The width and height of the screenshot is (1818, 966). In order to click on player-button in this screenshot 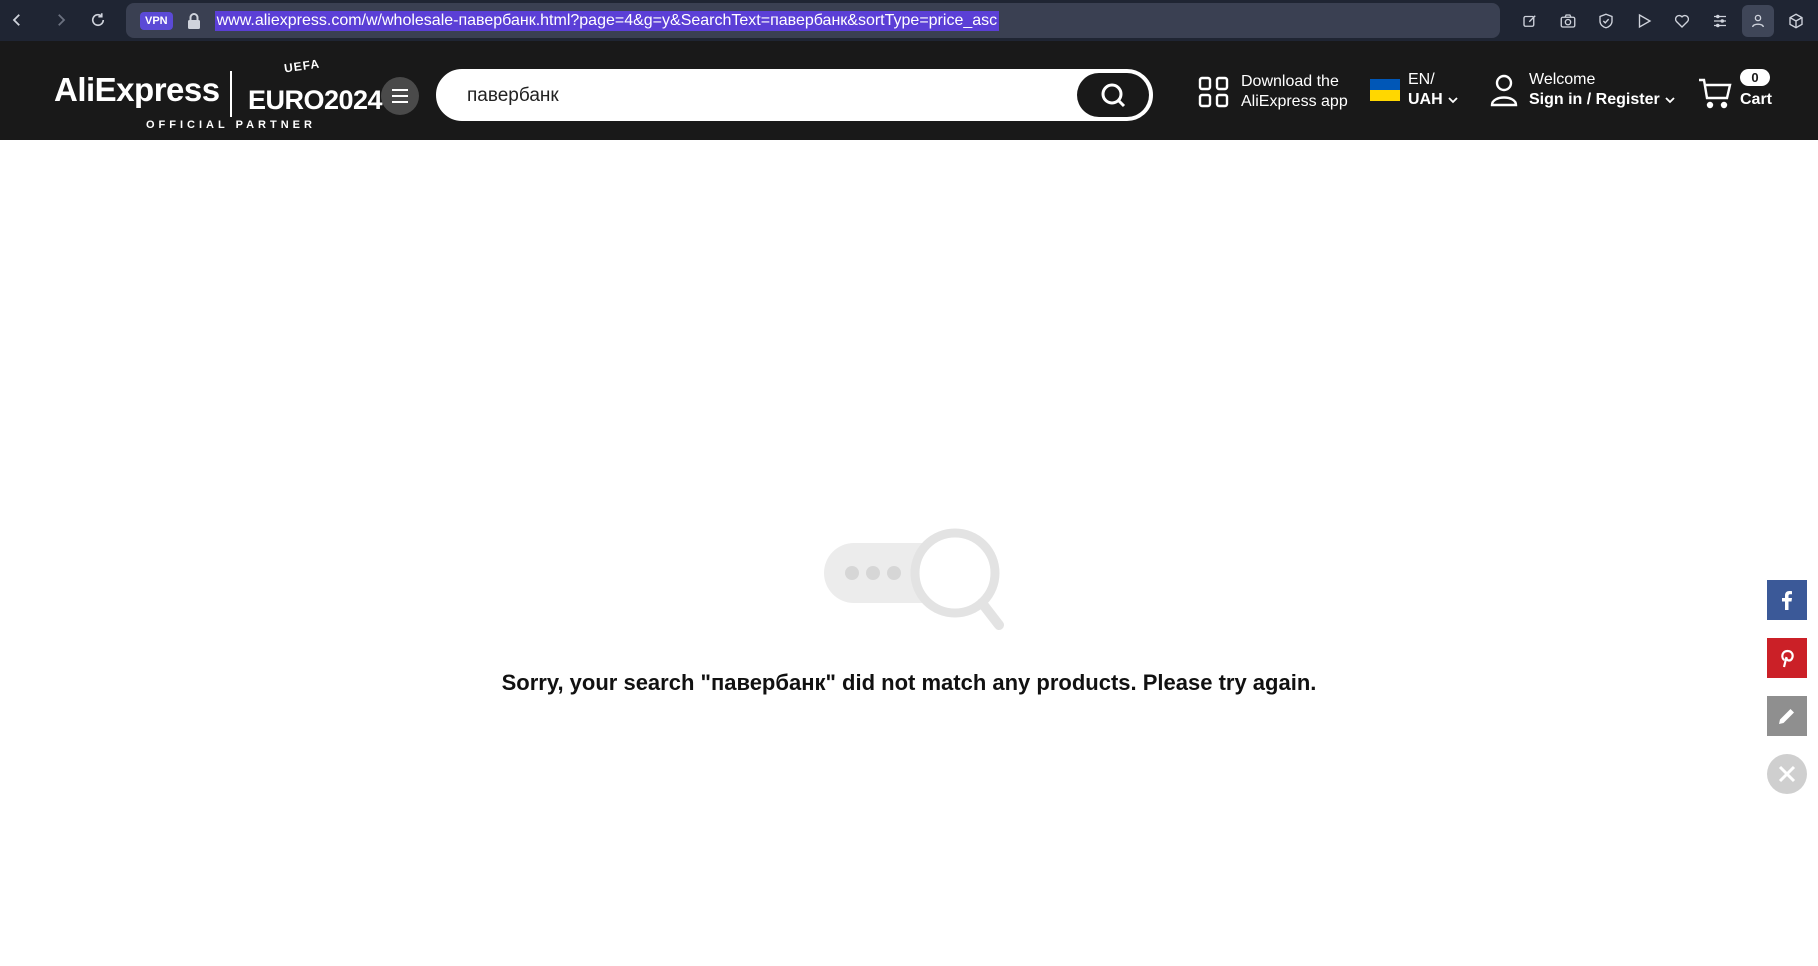, I will do `click(1644, 21)`.